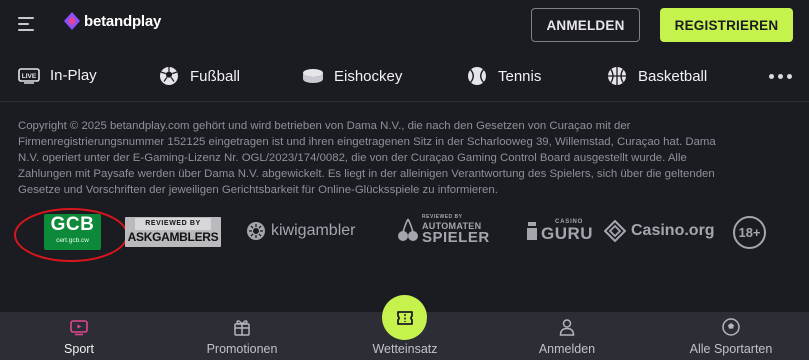 Image resolution: width=809 pixels, height=360 pixels. Describe the element at coordinates (520, 76) in the screenshot. I see `nav-label-tennis: Tennis` at that location.